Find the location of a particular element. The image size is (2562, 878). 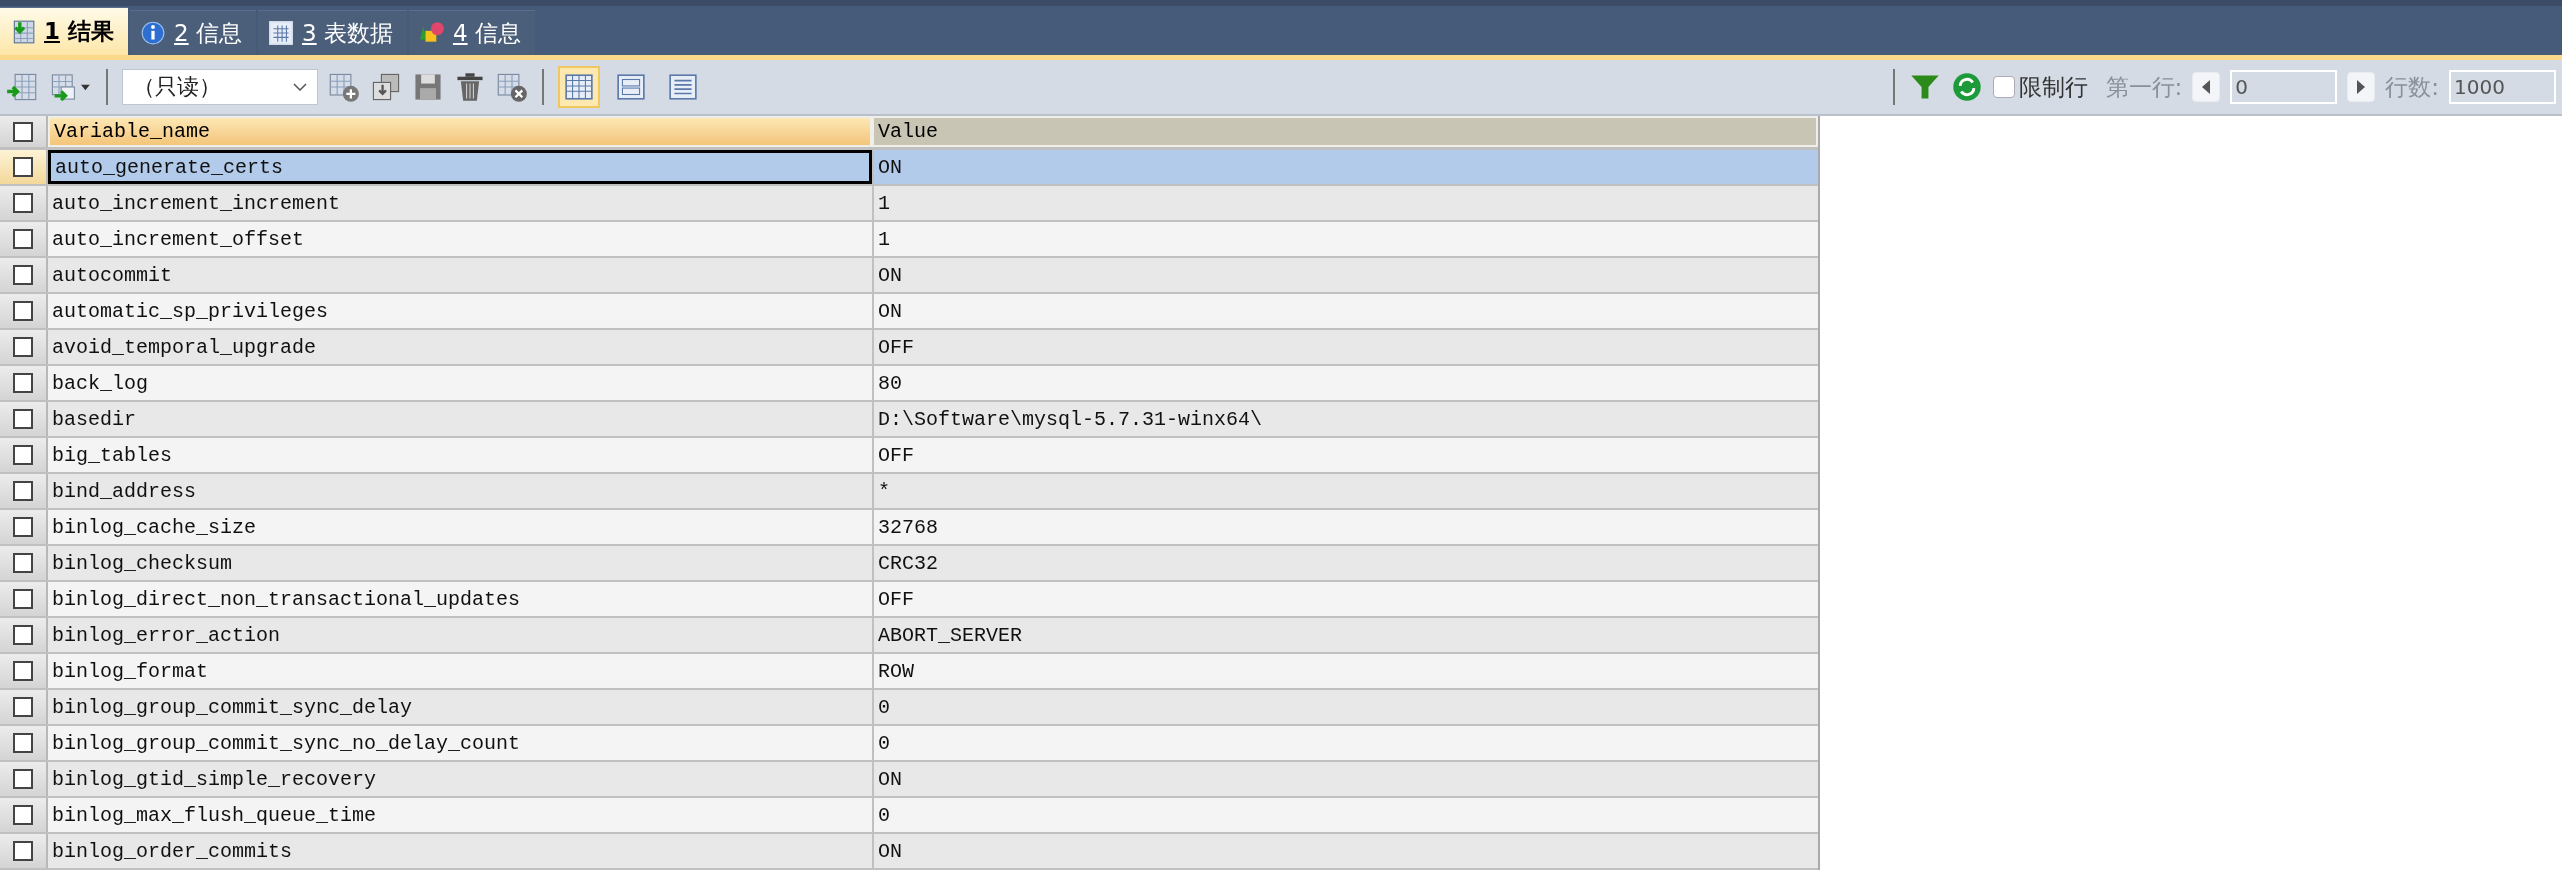

chevron-down-icon is located at coordinates (300, 87).